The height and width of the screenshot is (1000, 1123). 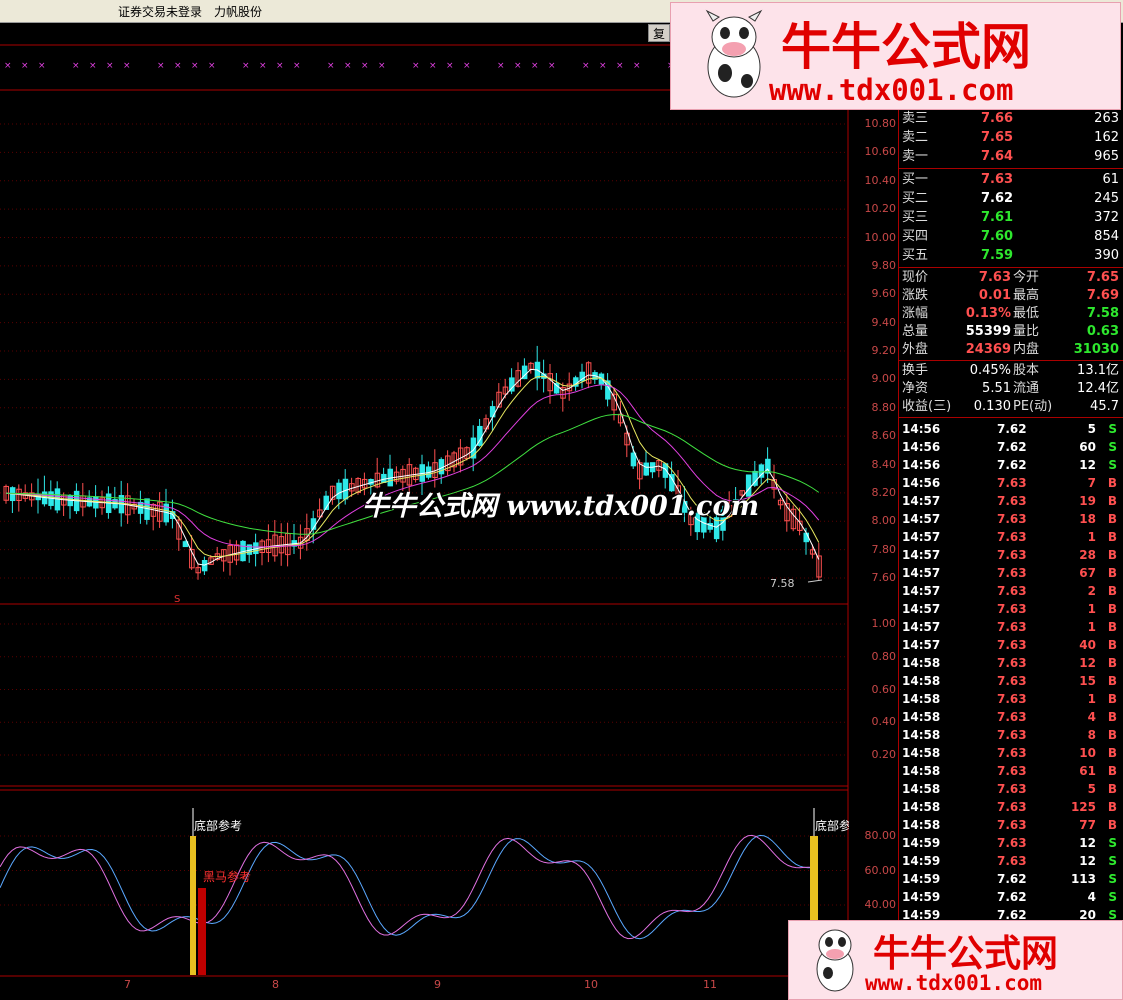 What do you see at coordinates (1026, 331) in the screenshot?
I see `quote-label: 量比` at bounding box center [1026, 331].